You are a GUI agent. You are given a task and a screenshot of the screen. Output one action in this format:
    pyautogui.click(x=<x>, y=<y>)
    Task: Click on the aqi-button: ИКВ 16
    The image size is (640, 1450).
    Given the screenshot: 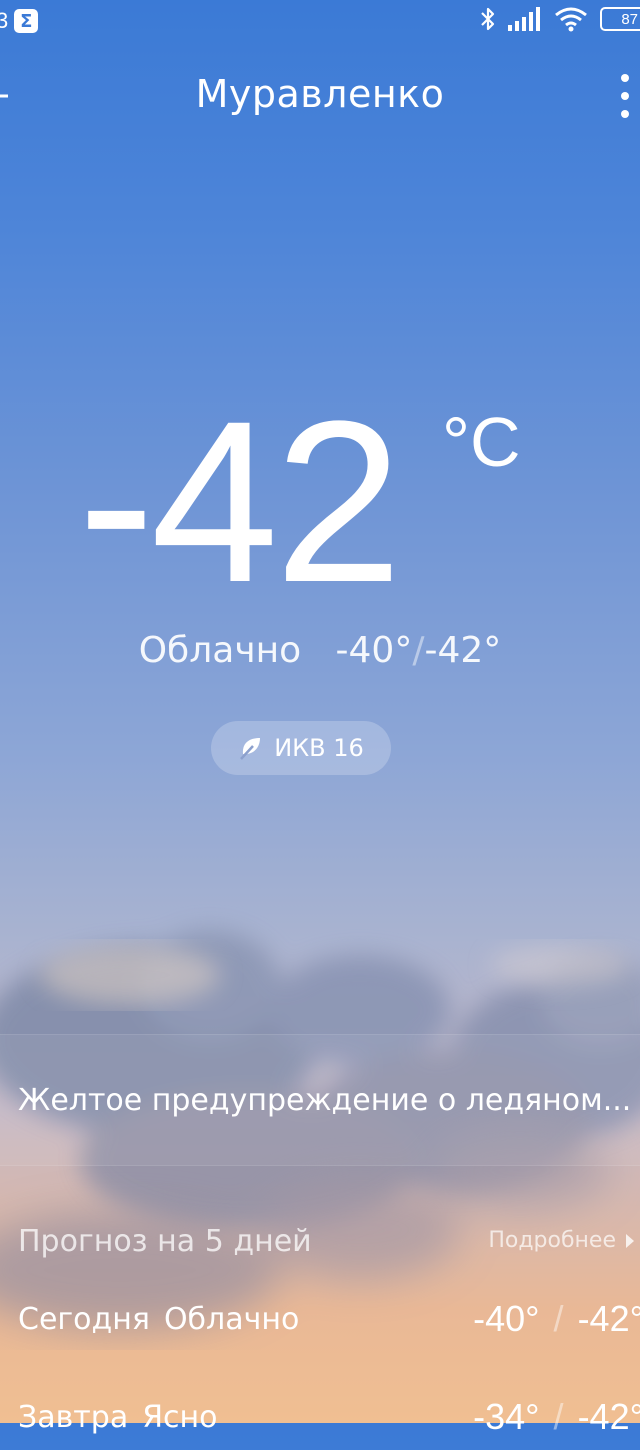 What is the action you would take?
    pyautogui.click(x=301, y=748)
    